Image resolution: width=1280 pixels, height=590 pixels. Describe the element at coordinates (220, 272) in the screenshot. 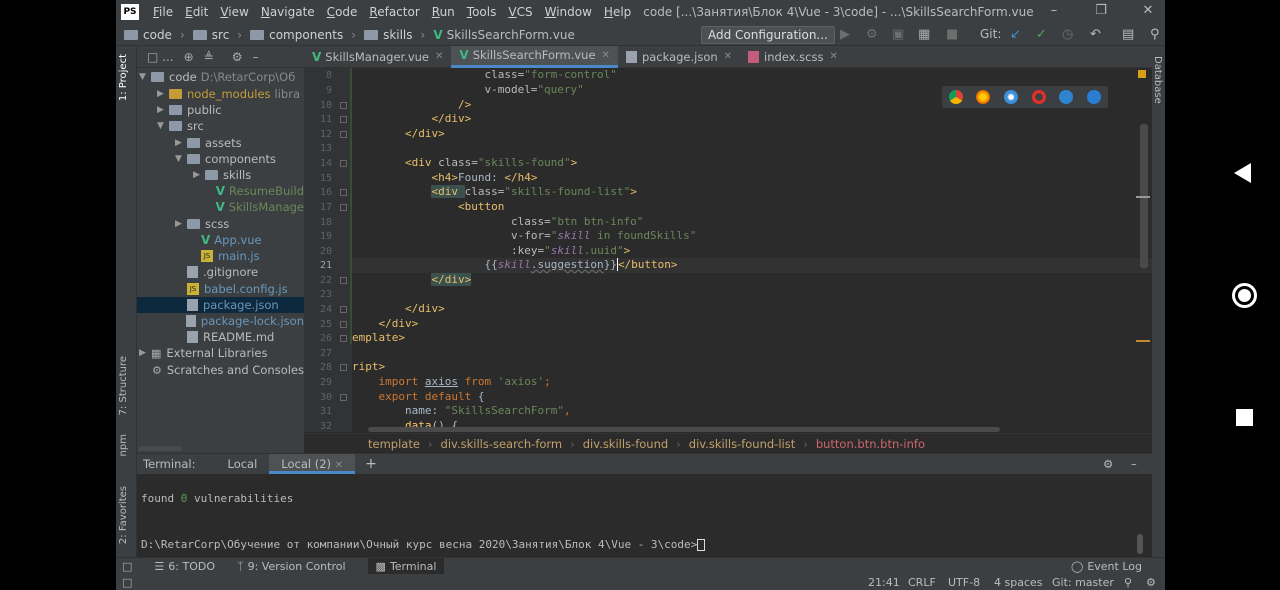

I see `tree-item: .gitignore` at that location.